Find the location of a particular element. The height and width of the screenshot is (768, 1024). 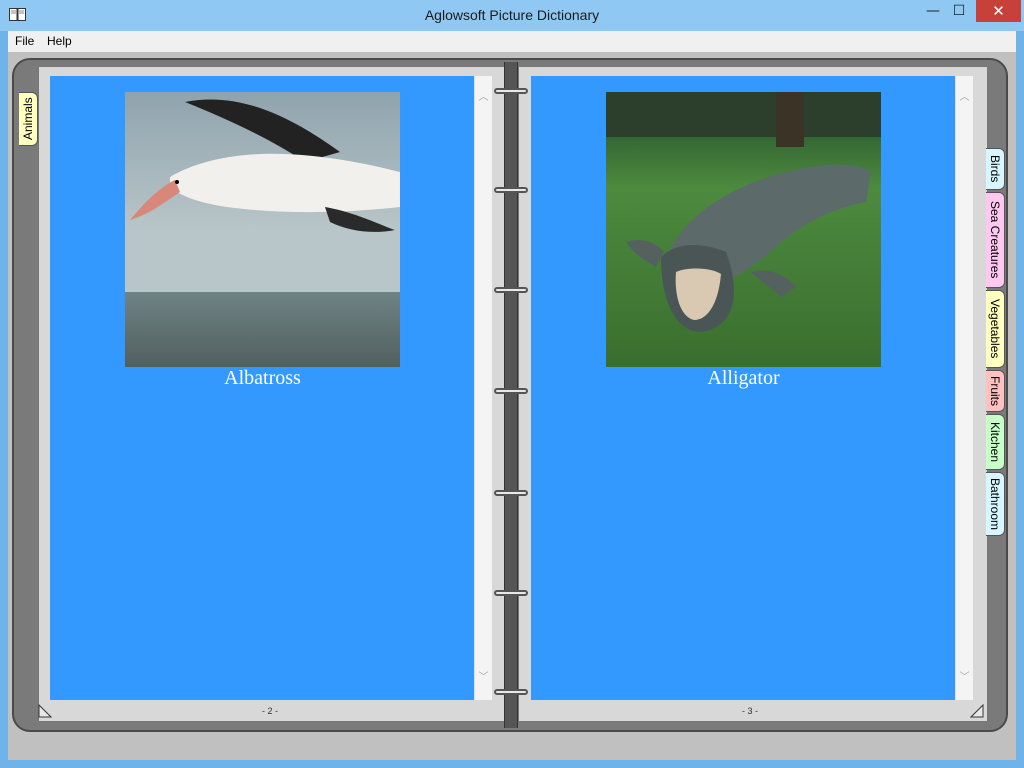

title-bar: Aglowsoft Picture Dictionary — ☐ ✕ is located at coordinates (512, 15).